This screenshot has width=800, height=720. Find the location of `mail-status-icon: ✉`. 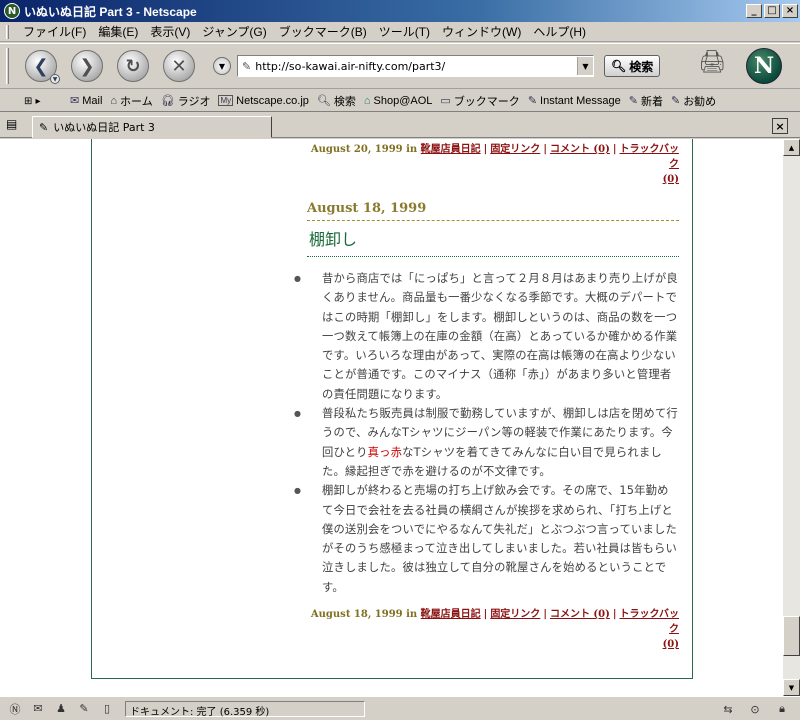

mail-status-icon: ✉ is located at coordinates (38, 709).